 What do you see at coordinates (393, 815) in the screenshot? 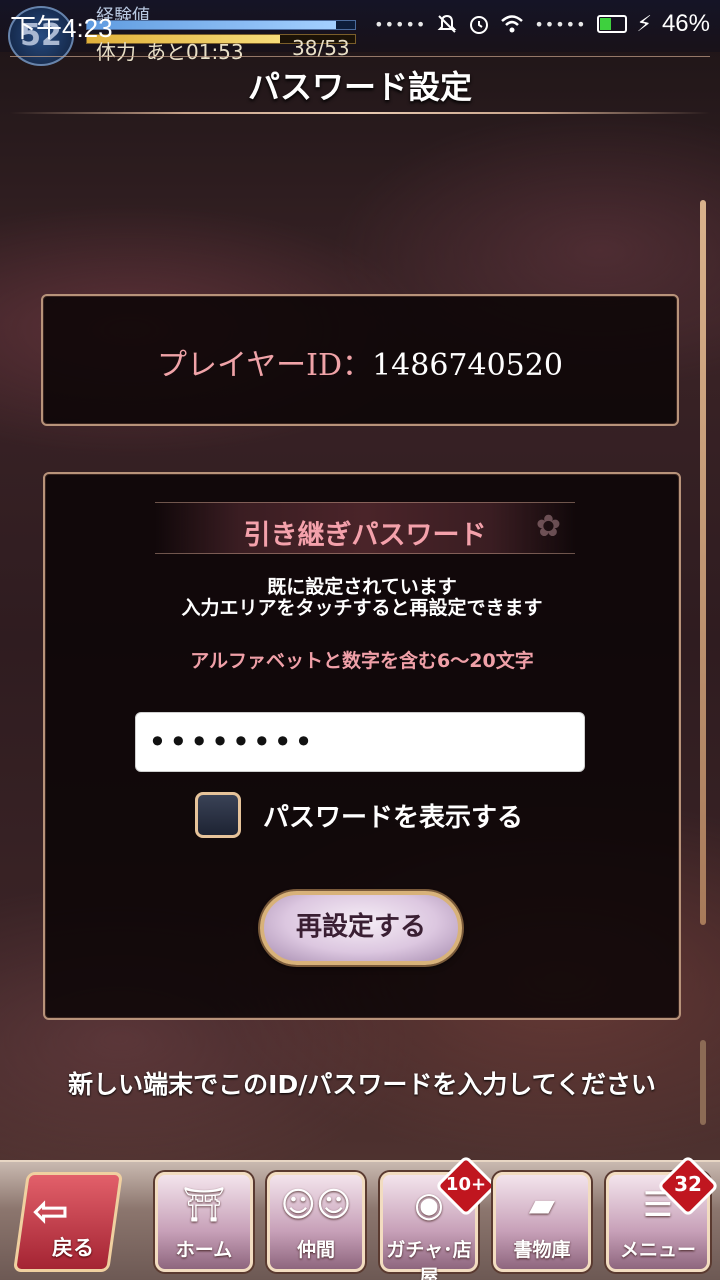
I see `show-password-label: パスワードを表示する` at bounding box center [393, 815].